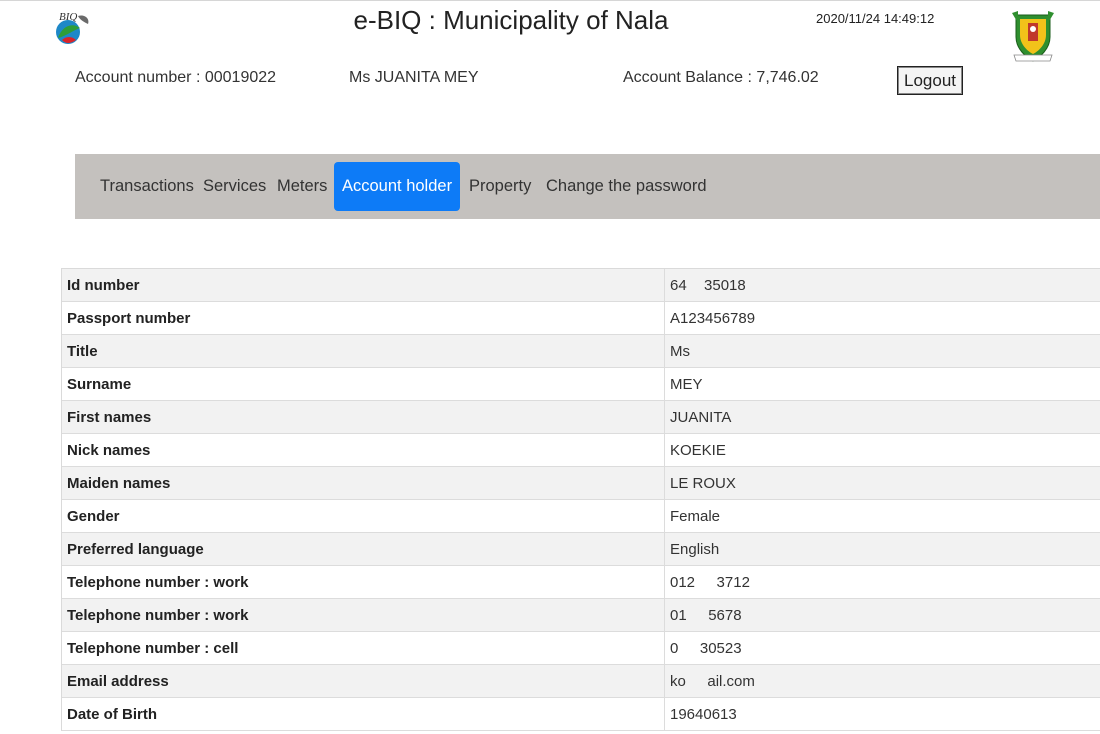 This screenshot has width=1100, height=734. I want to click on field-value: 19640613, so click(882, 714).